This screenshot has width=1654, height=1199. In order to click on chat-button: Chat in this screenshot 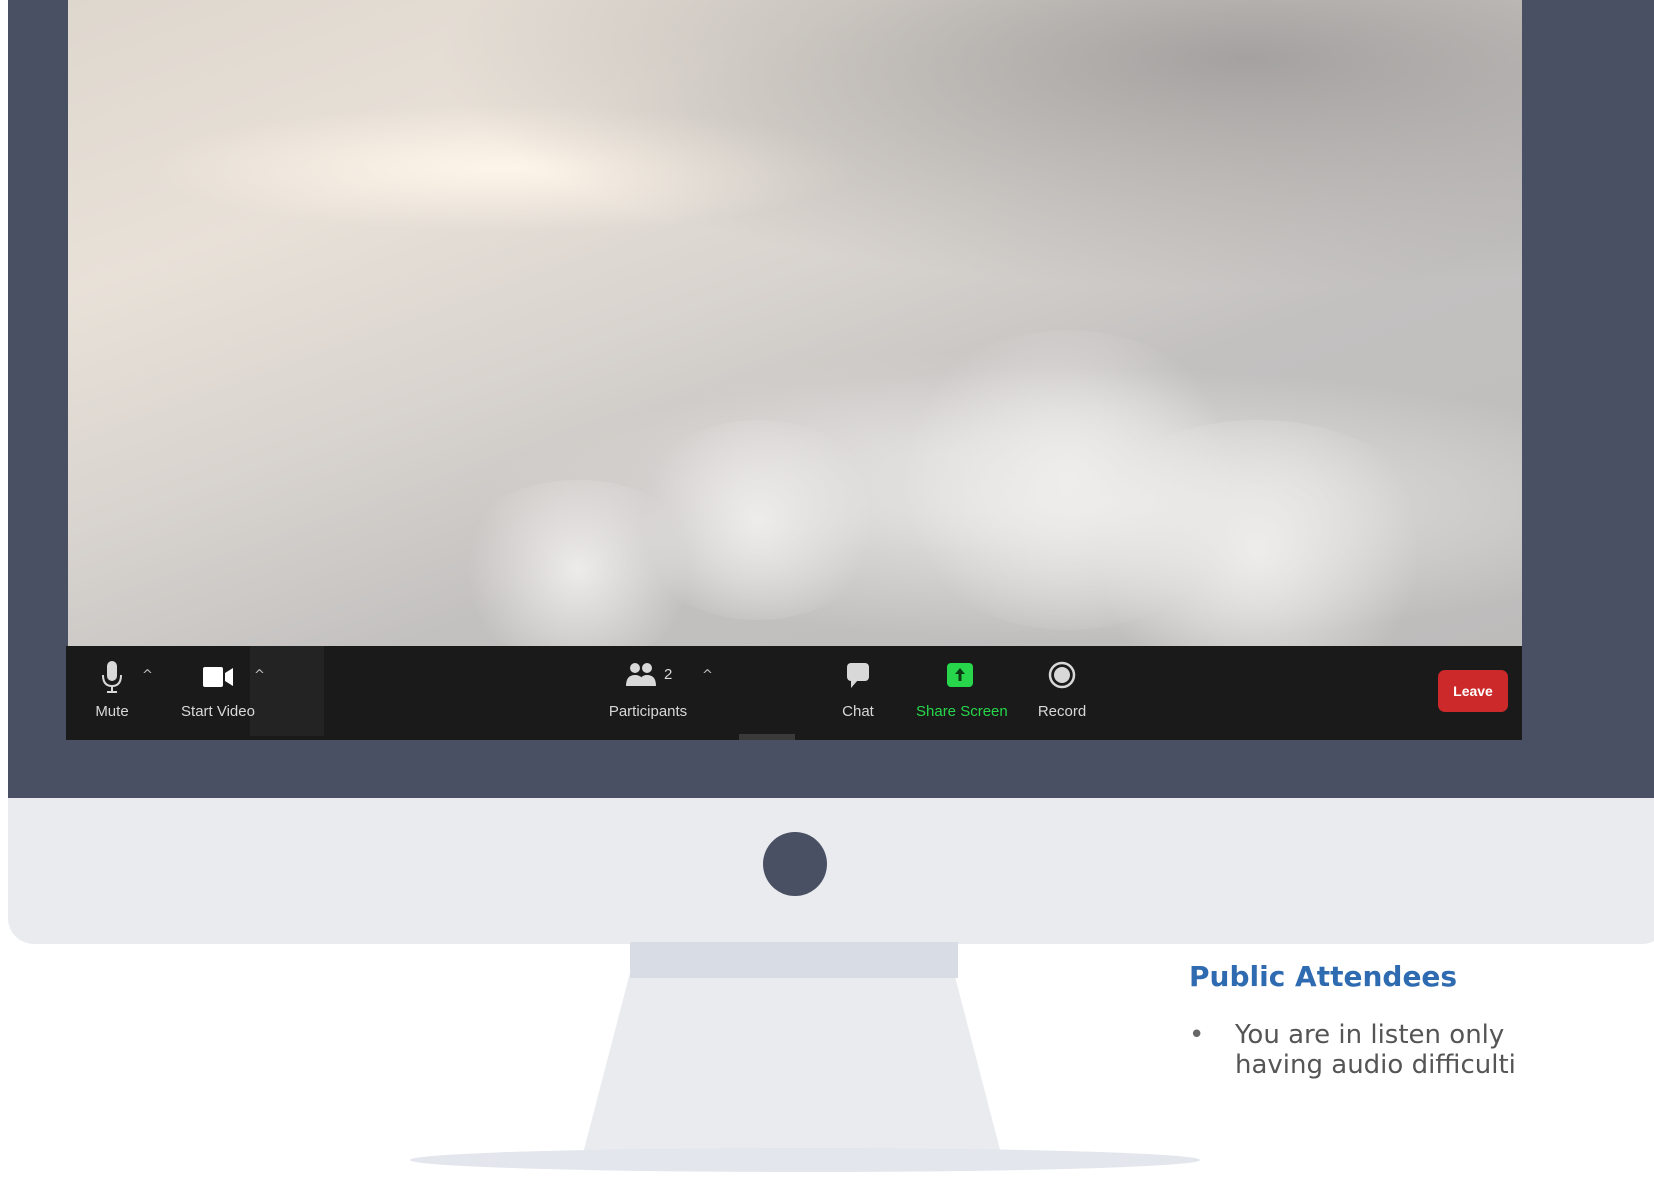, I will do `click(858, 696)`.